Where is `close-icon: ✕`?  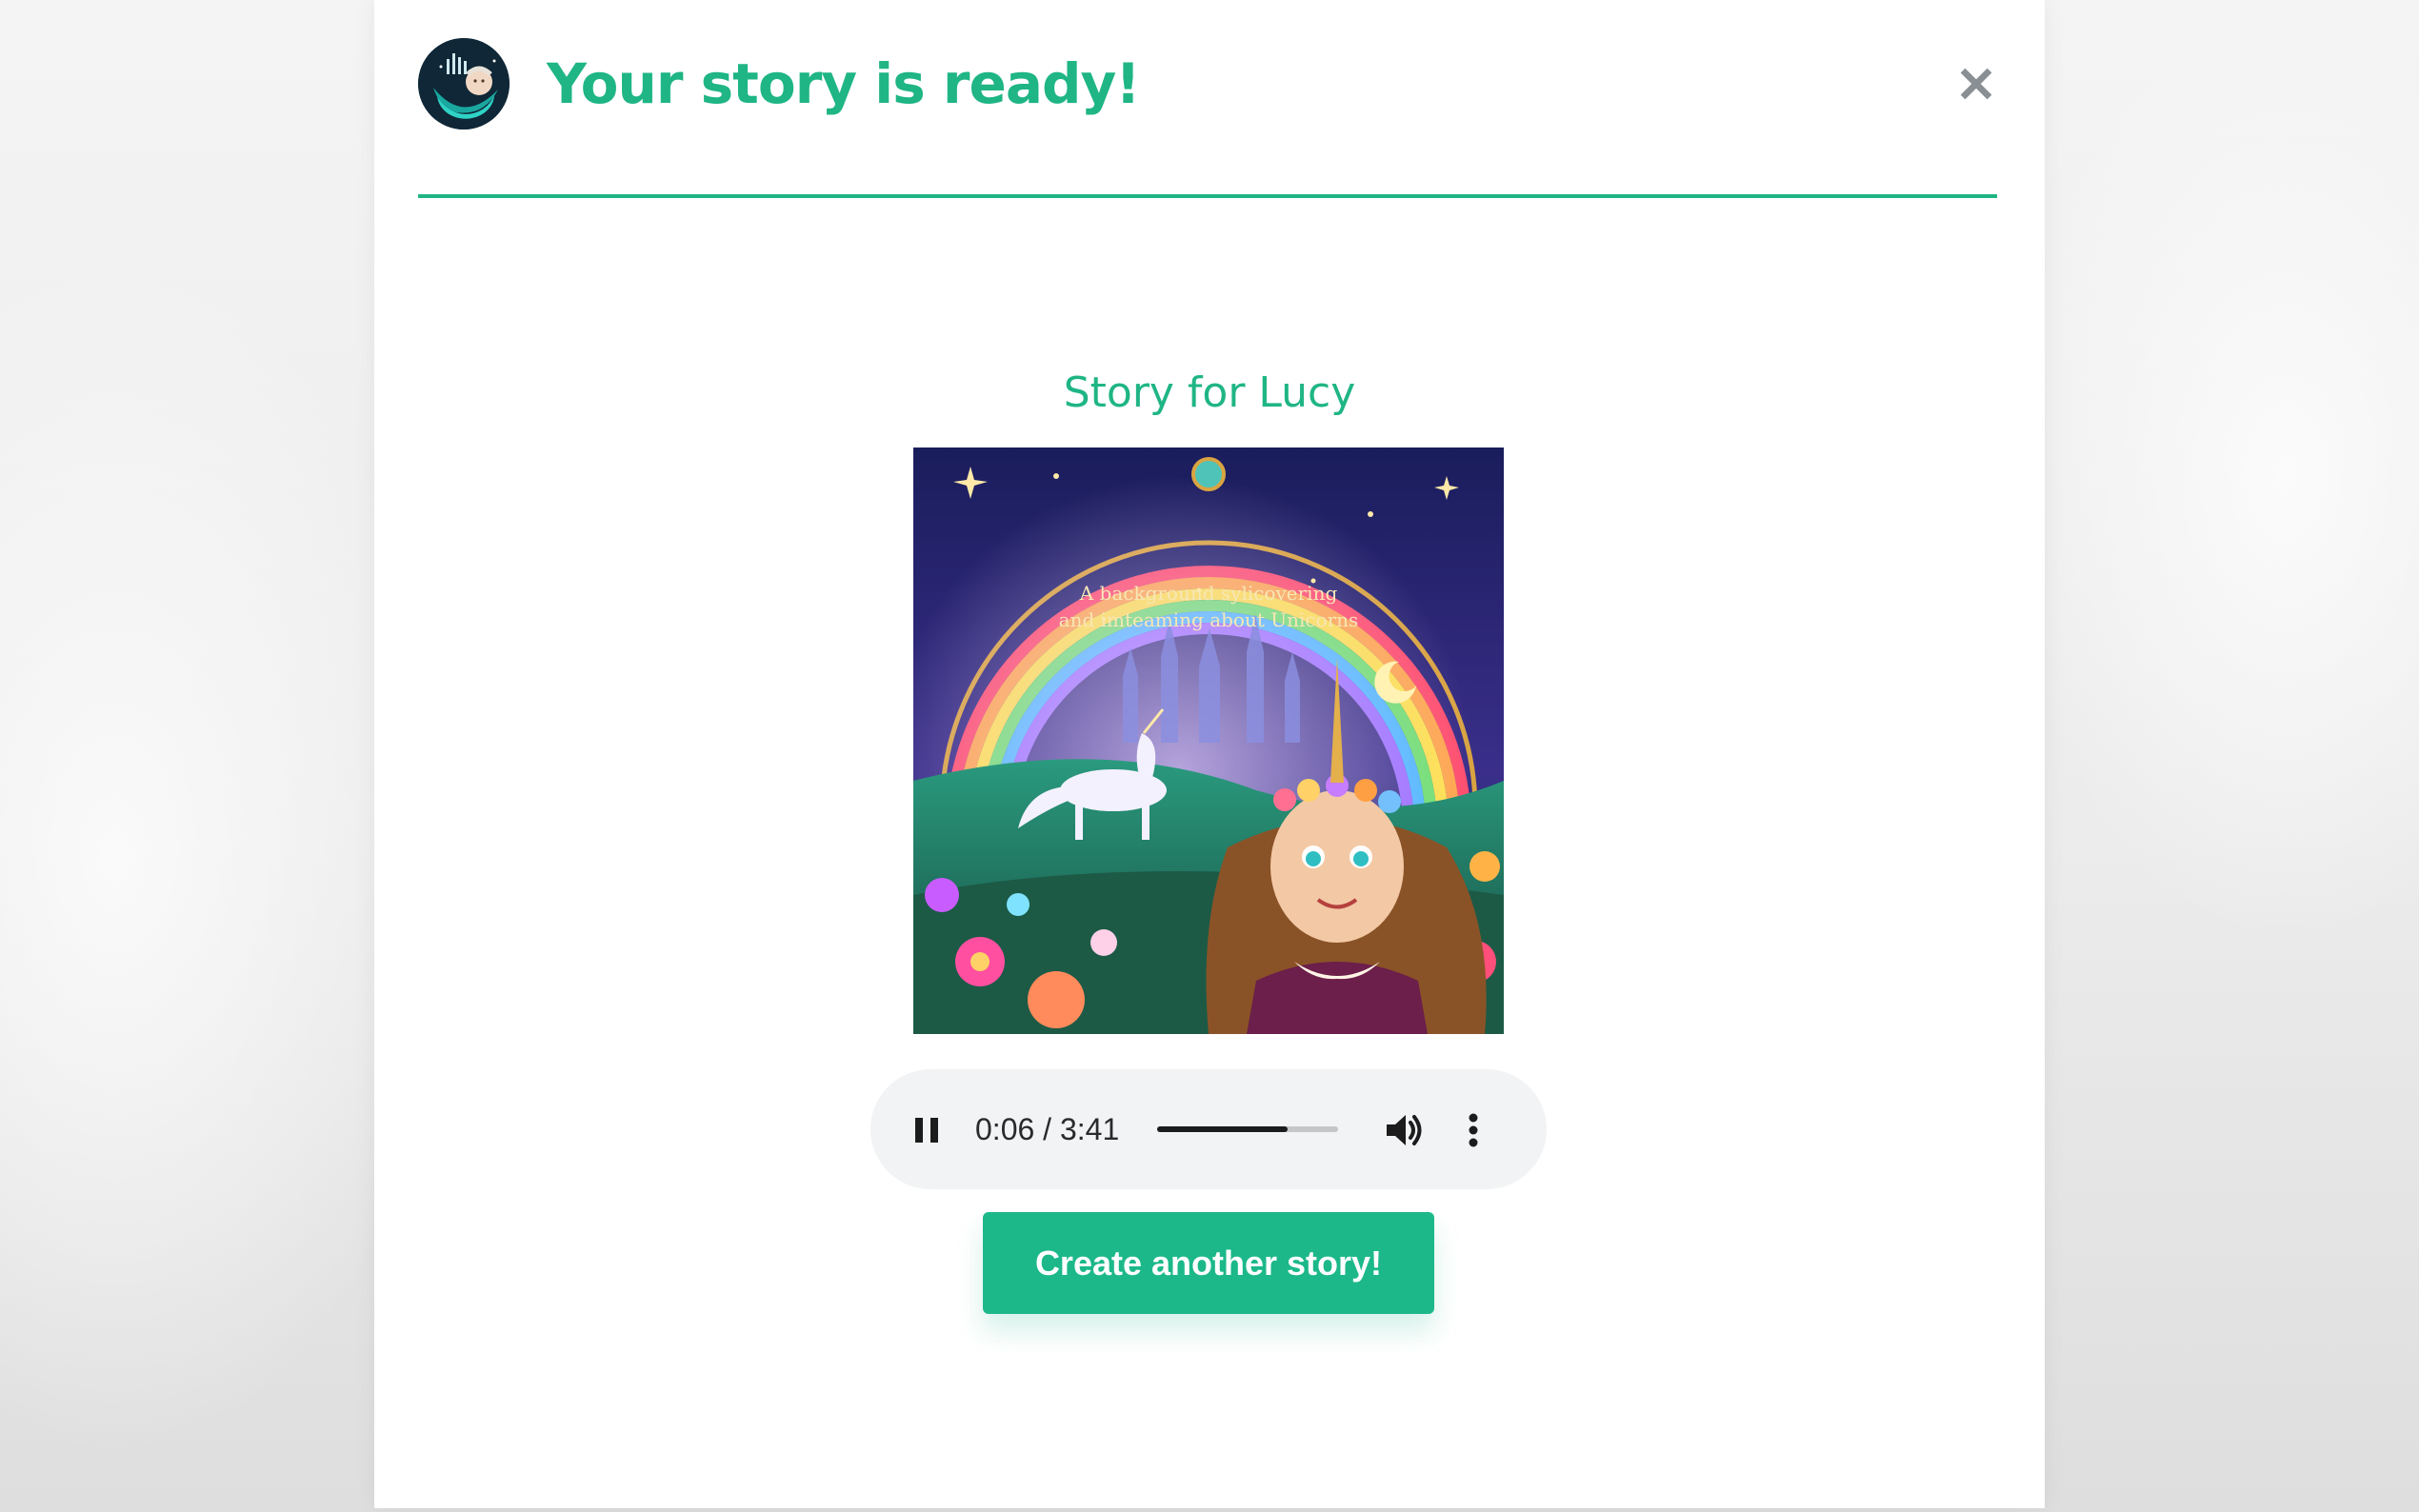
close-icon: ✕ is located at coordinates (1976, 85).